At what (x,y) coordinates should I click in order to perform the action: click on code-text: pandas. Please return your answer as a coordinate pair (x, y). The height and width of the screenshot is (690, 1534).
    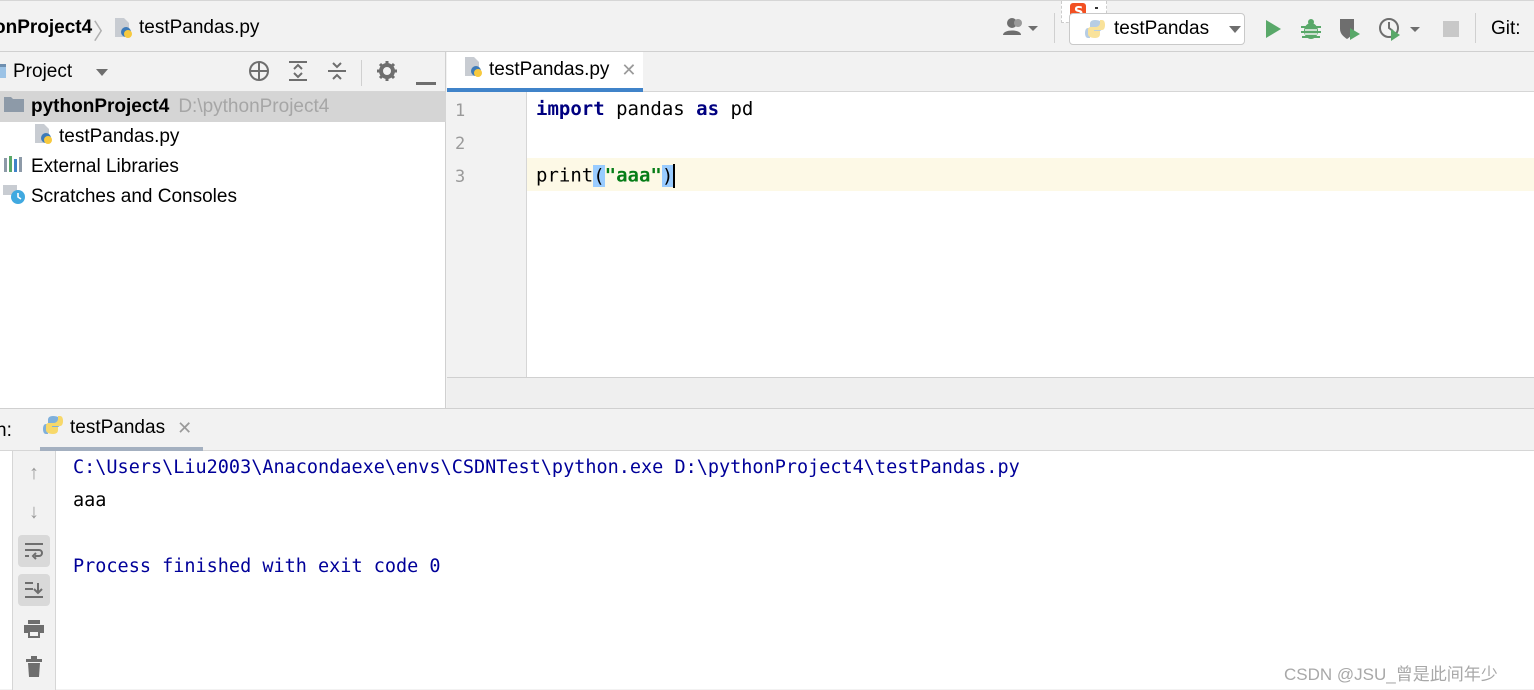
    Looking at the image, I should click on (650, 109).